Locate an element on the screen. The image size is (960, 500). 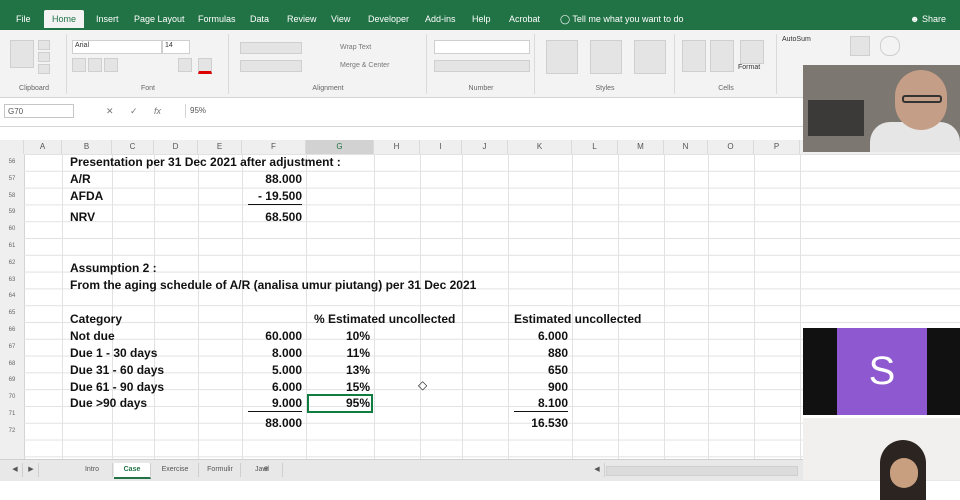
tab-add-ins: Add-ins is located at coordinates (440, 19).